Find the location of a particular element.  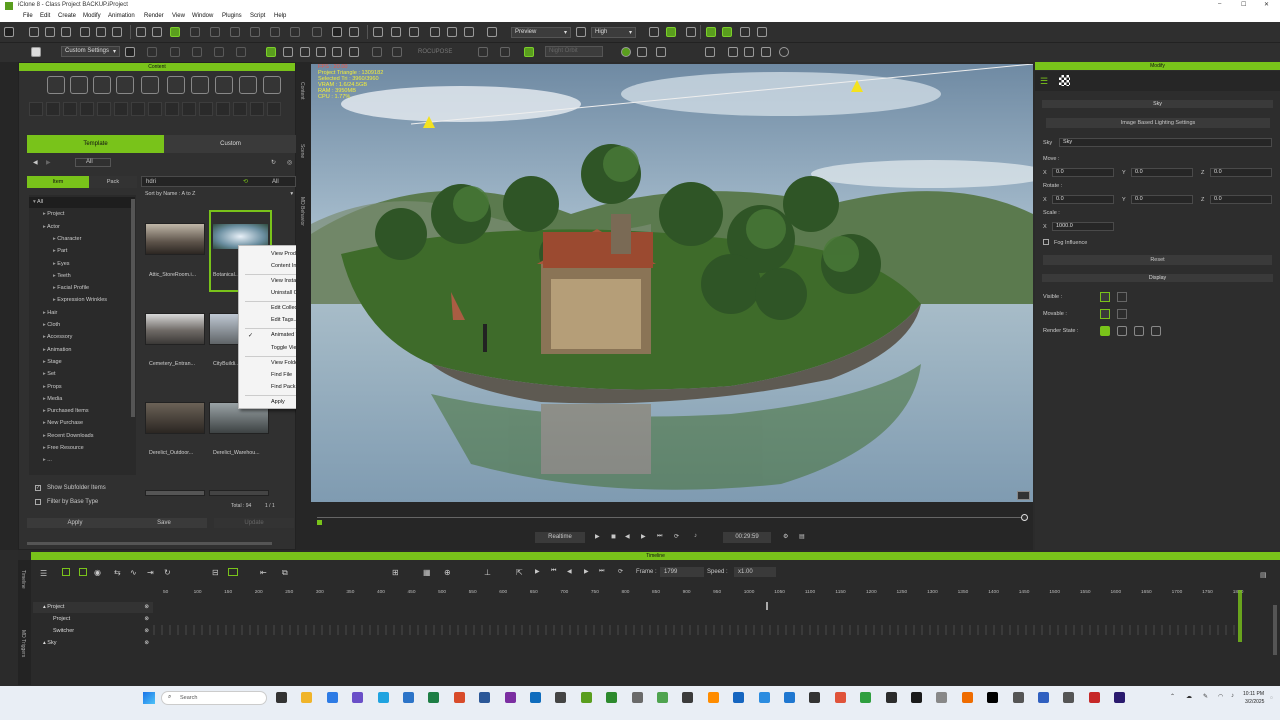

tree-item: ▸ Hair is located at coordinates (82, 313).